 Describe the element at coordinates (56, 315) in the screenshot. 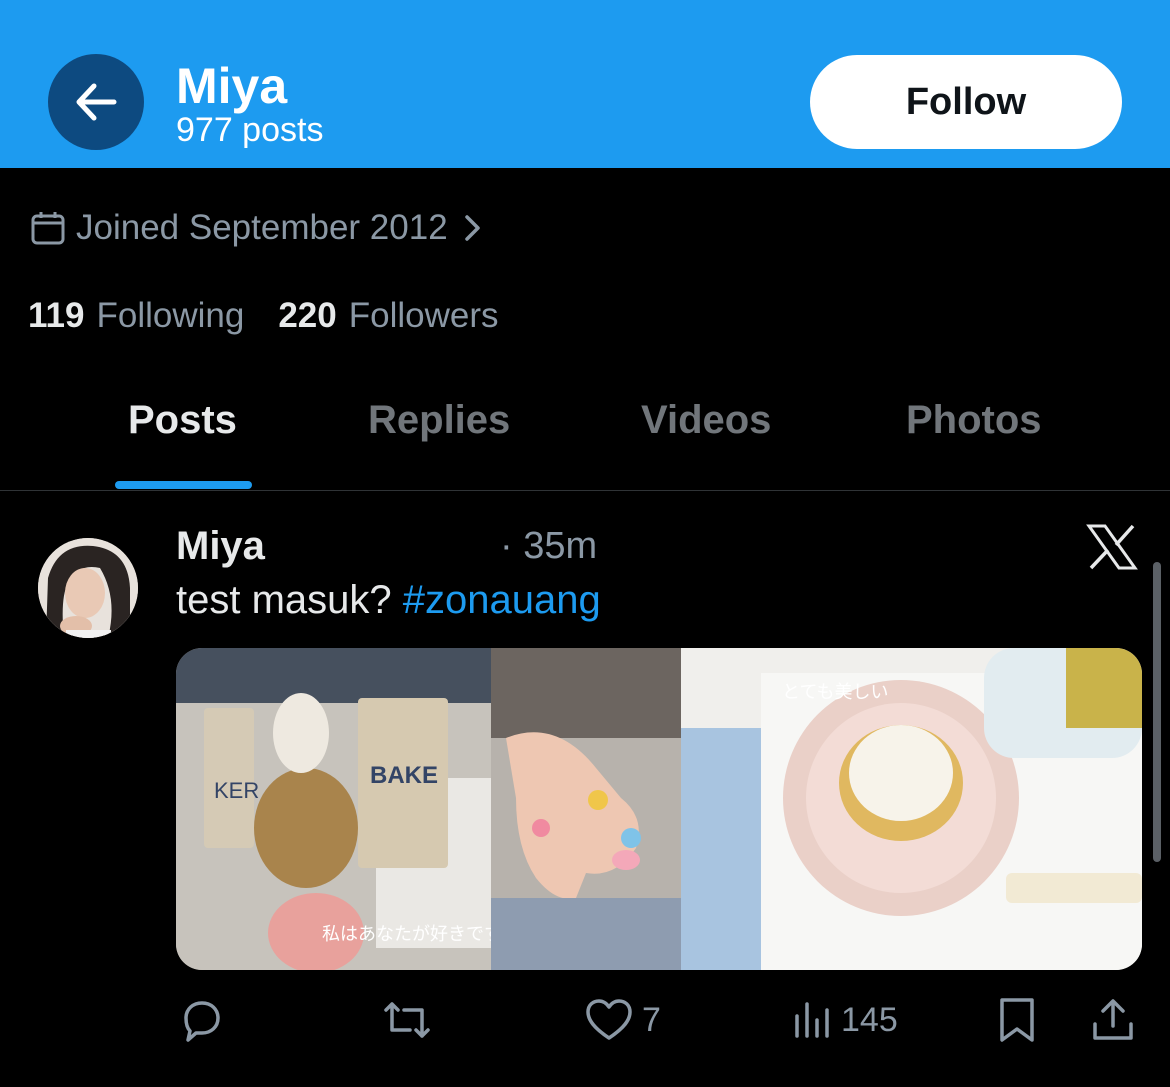

I see `following-count: 119` at that location.